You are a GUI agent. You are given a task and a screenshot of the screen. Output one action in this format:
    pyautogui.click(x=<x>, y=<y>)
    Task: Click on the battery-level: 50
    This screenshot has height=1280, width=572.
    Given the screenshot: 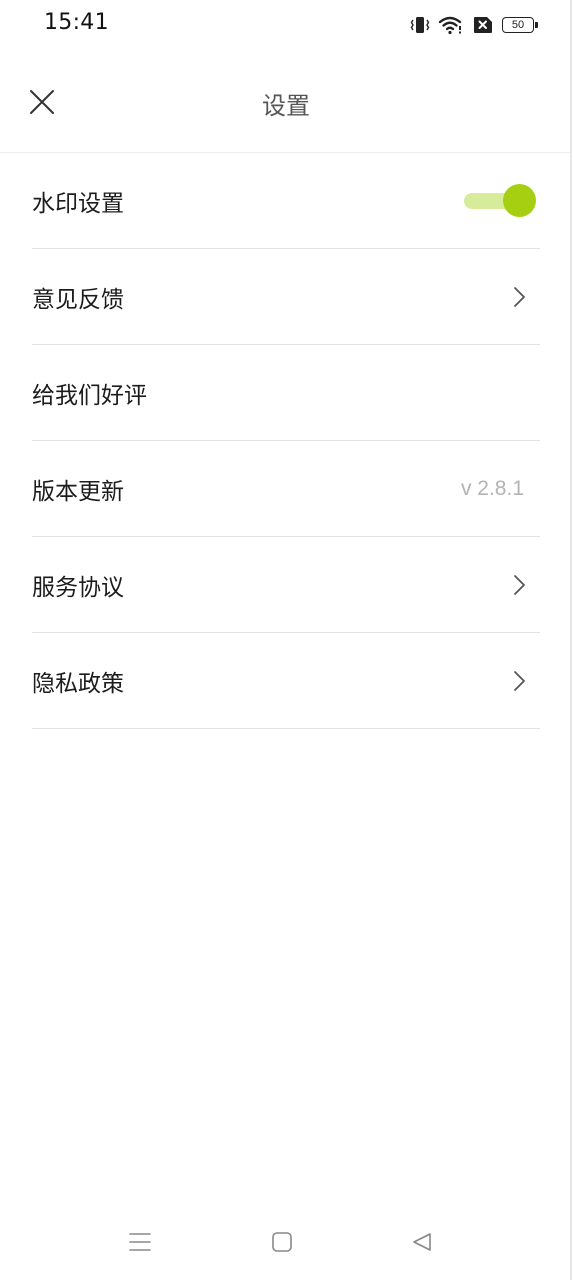 What is the action you would take?
    pyautogui.click(x=518, y=25)
    